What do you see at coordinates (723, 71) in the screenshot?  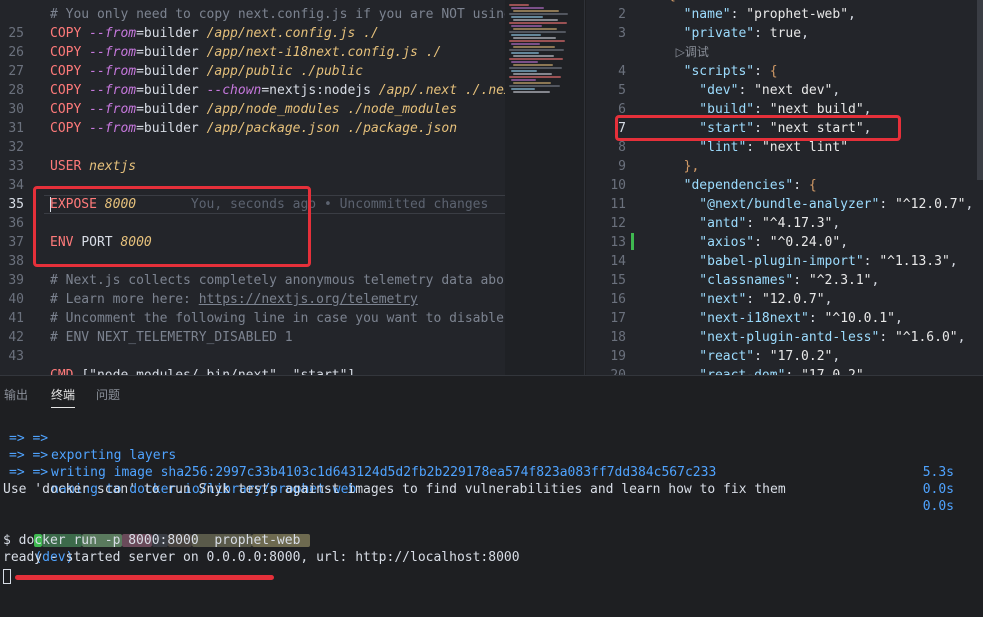 I see `code-text: "scripts": {` at bounding box center [723, 71].